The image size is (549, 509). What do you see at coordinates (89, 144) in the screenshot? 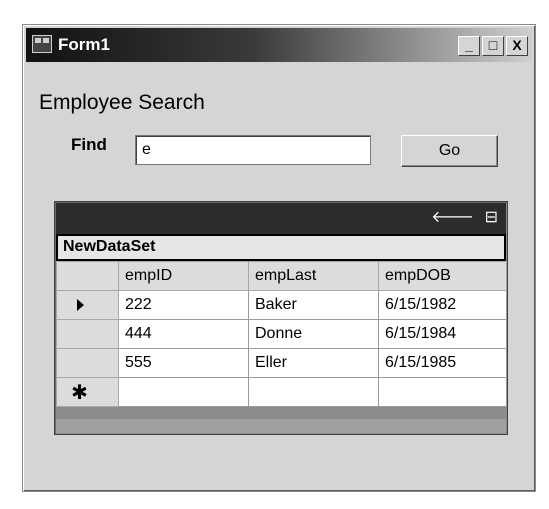
I see `find-label: Find` at bounding box center [89, 144].